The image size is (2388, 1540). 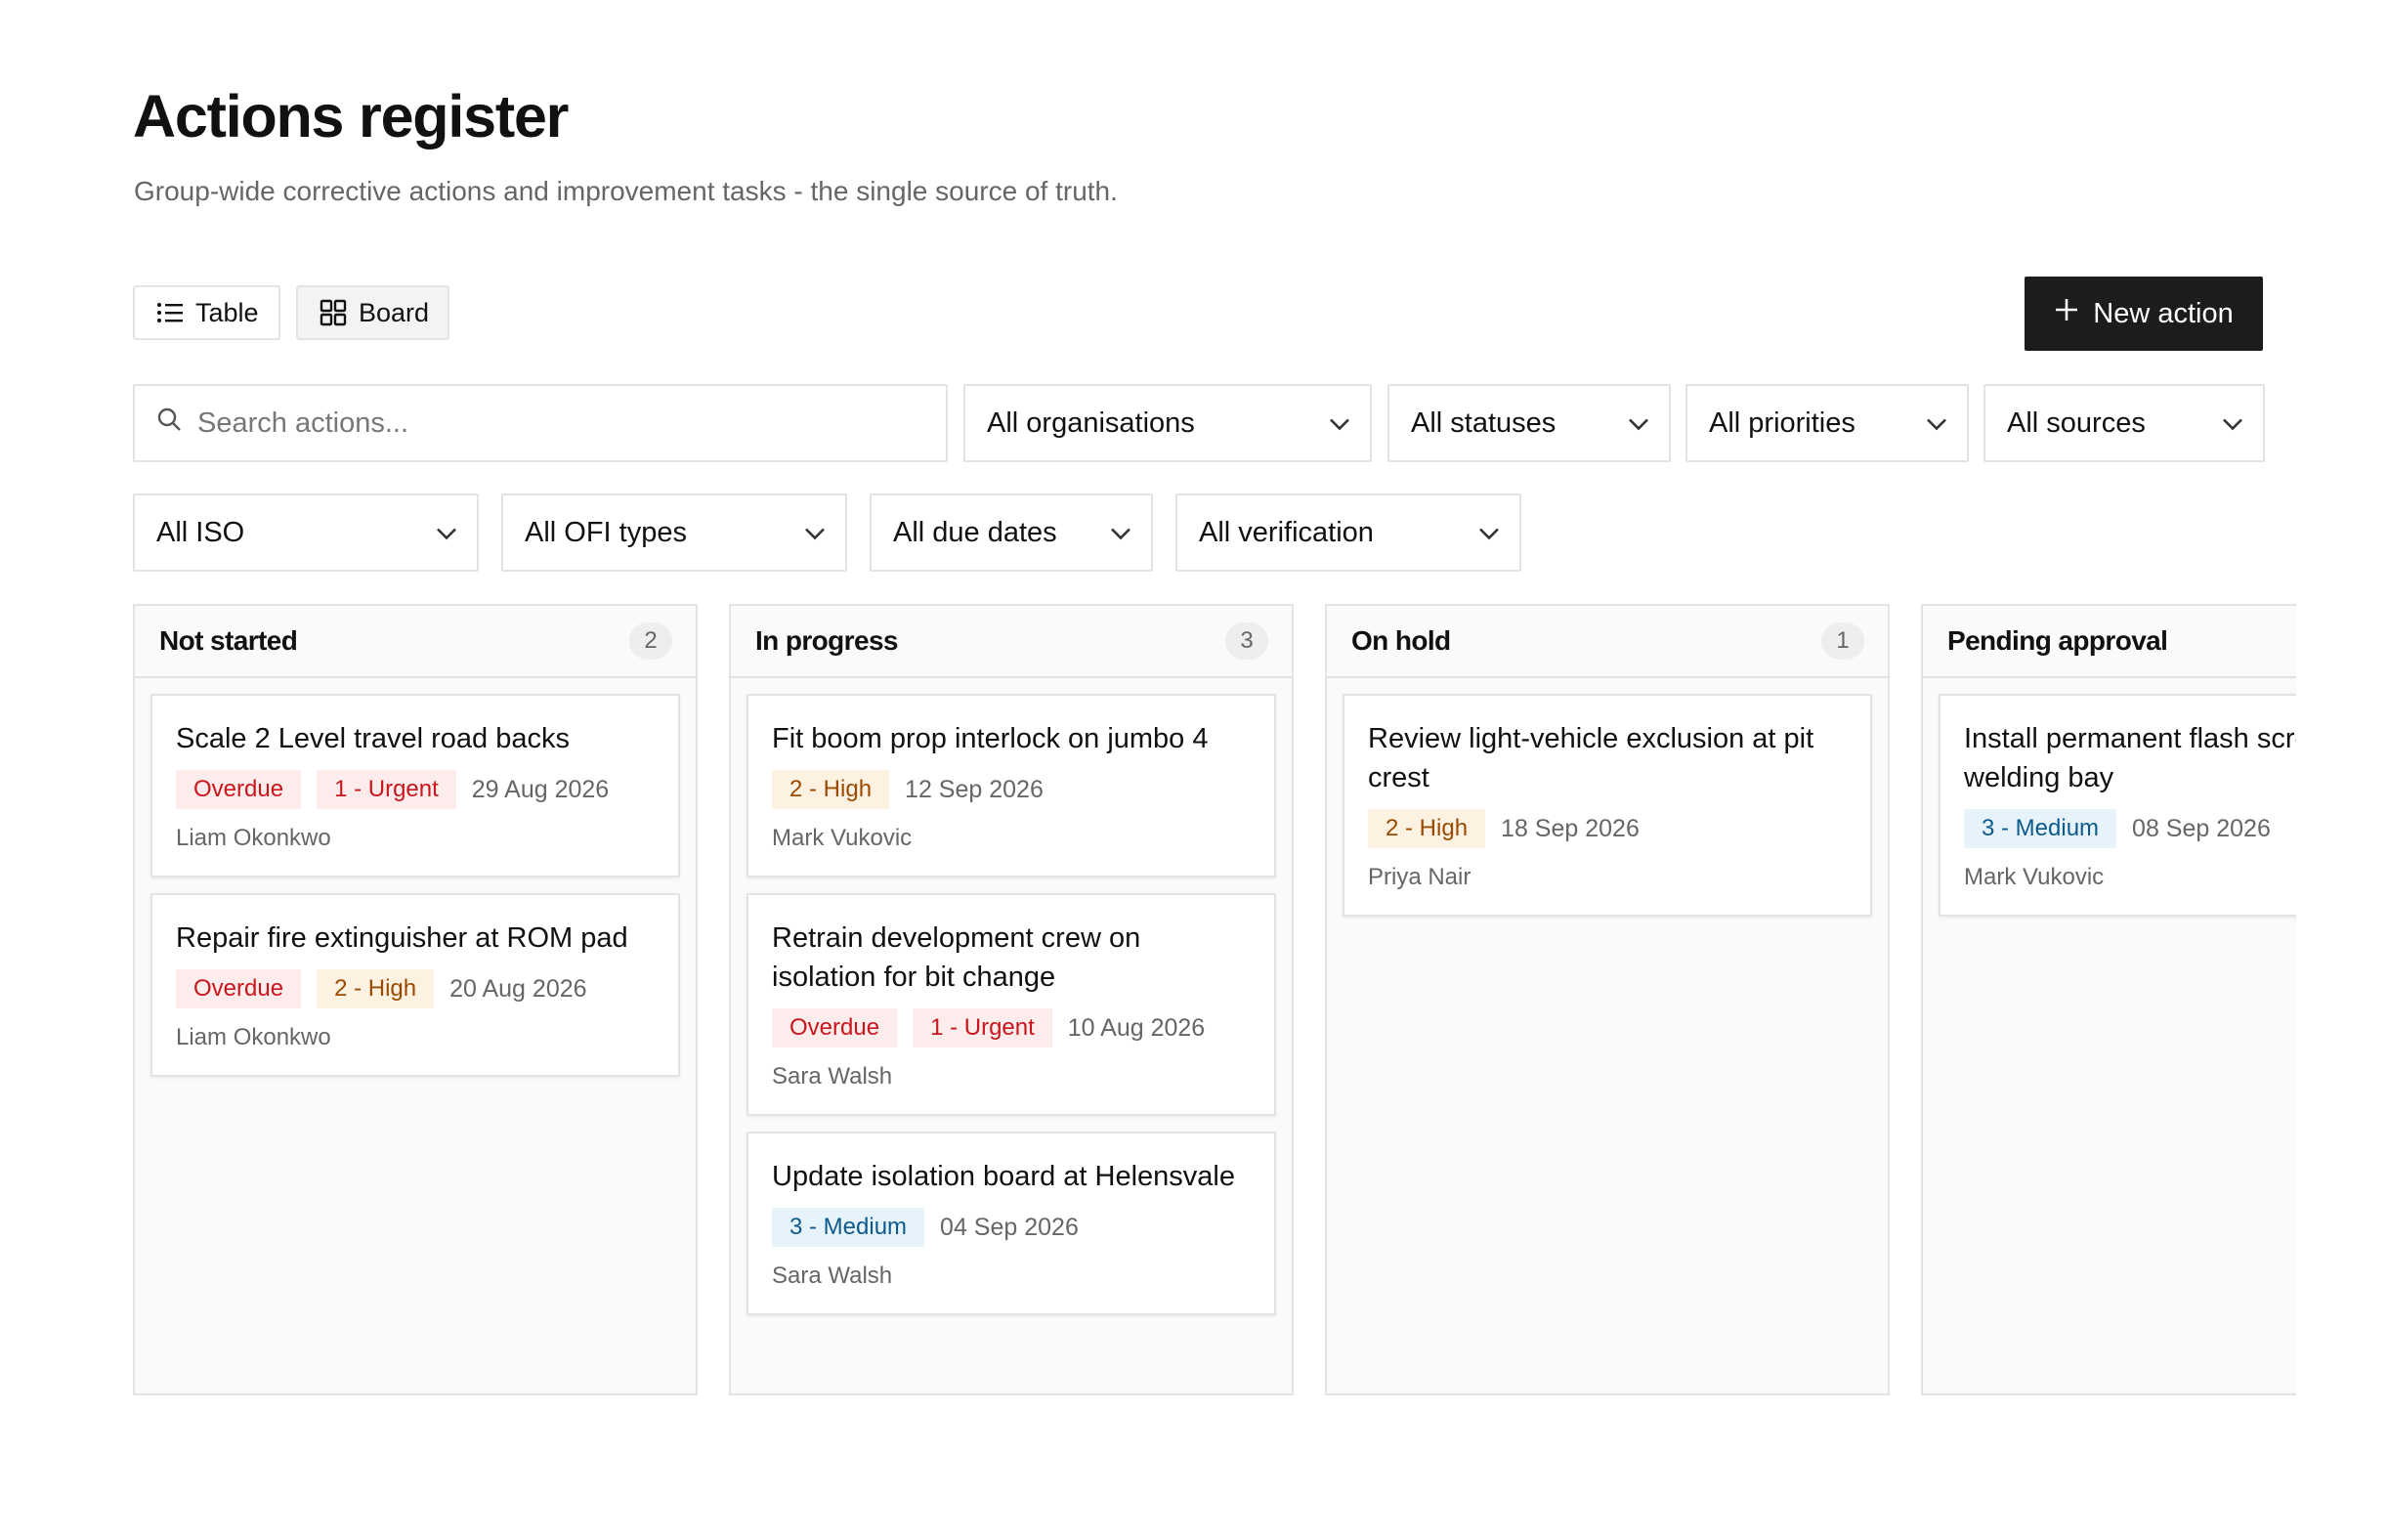 I want to click on action-card-title: Fit boom prop interlock on jumbo 4, so click(x=990, y=738).